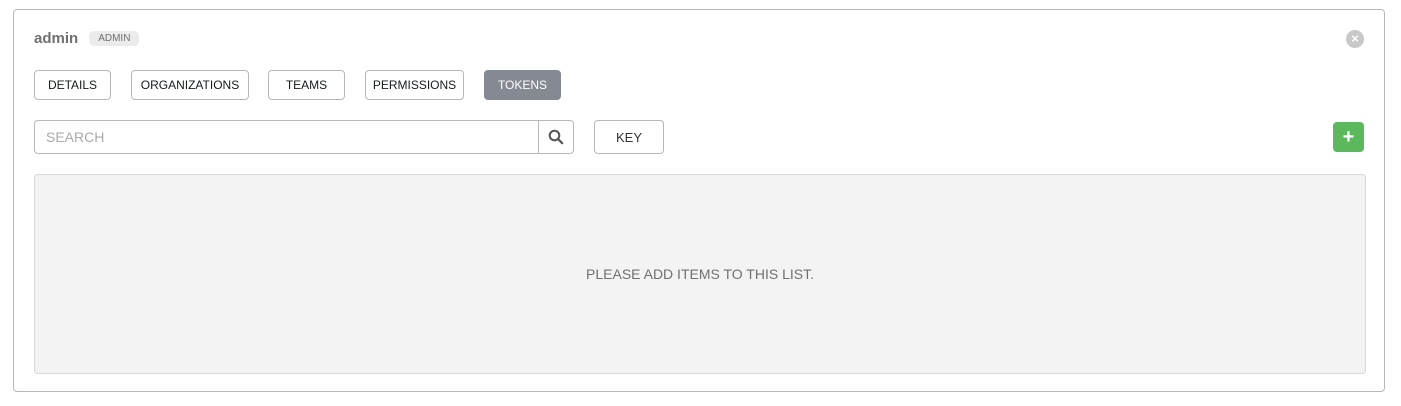 This screenshot has width=1401, height=406. What do you see at coordinates (306, 85) in the screenshot?
I see `tab-teams: TEAMS` at bounding box center [306, 85].